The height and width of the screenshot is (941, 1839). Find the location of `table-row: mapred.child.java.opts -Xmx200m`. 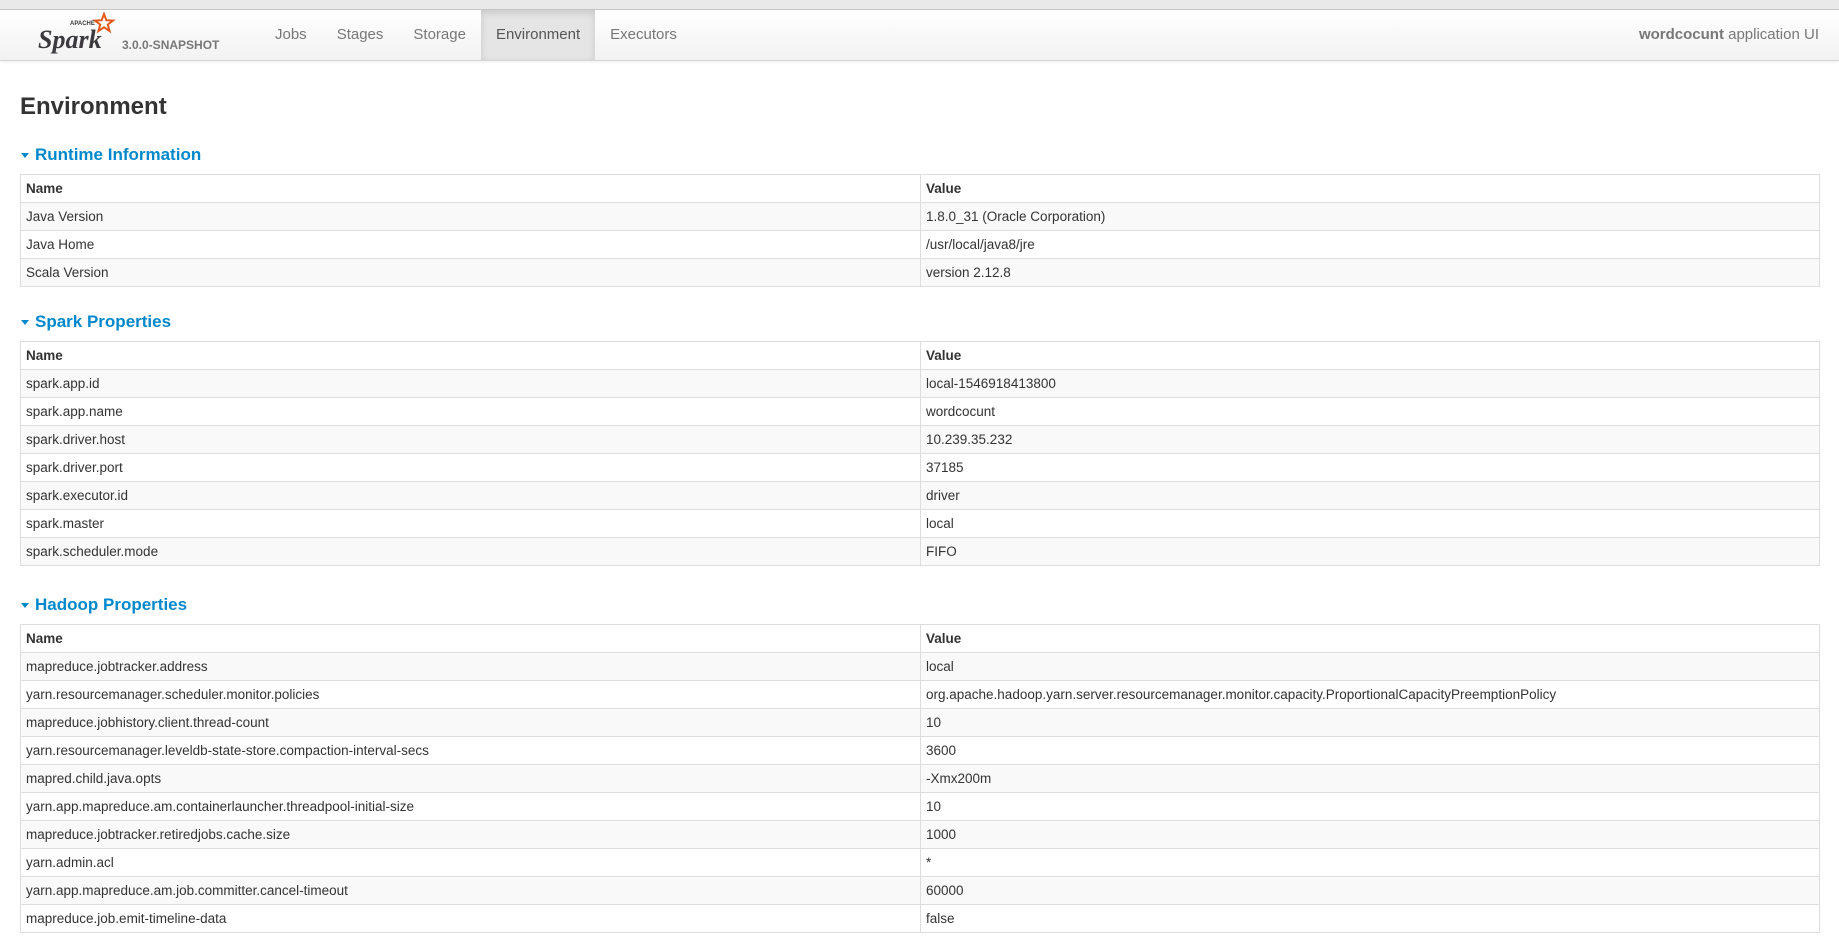

table-row: mapred.child.java.opts -Xmx200m is located at coordinates (920, 778).